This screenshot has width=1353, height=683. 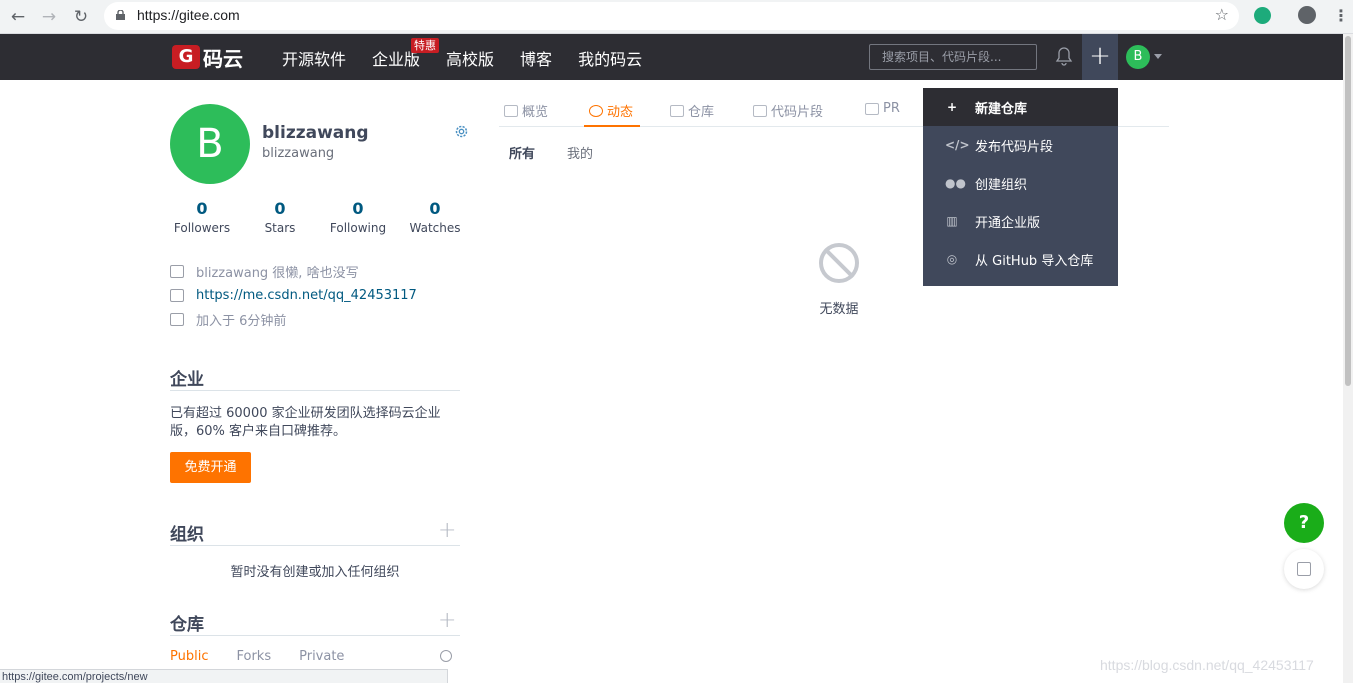 I want to click on external-link-icon, so click(x=1304, y=569).